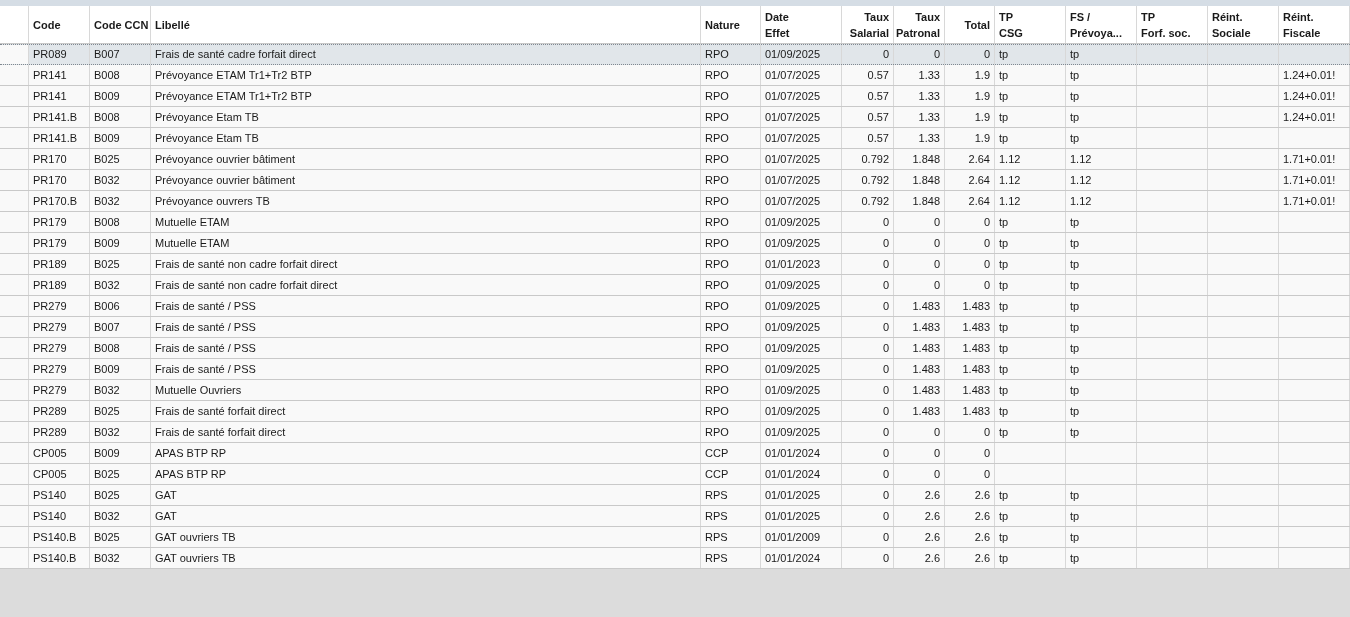 This screenshot has height=617, width=1350. I want to click on table-cell-text: PR170.B, so click(55, 201).